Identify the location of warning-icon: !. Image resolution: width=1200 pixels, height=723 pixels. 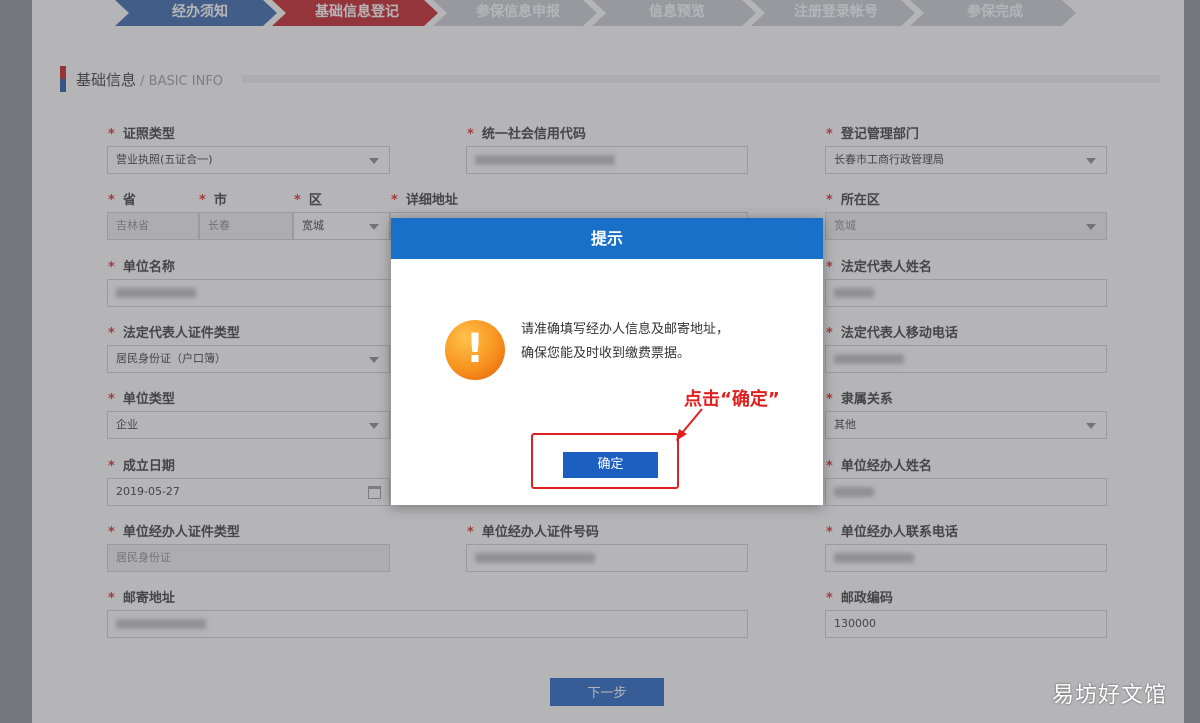
(475, 350).